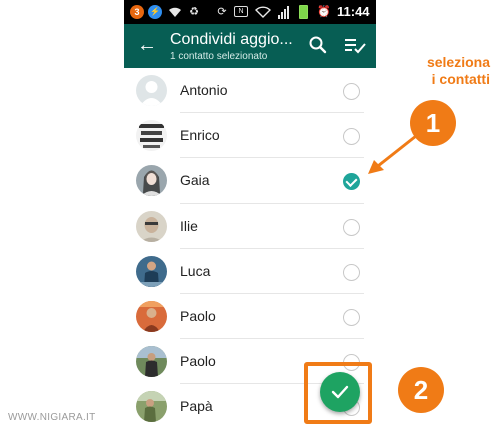 Image resolution: width=500 pixels, height=440 pixels. What do you see at coordinates (147, 45) in the screenshot?
I see `arrow-left-icon: ←` at bounding box center [147, 45].